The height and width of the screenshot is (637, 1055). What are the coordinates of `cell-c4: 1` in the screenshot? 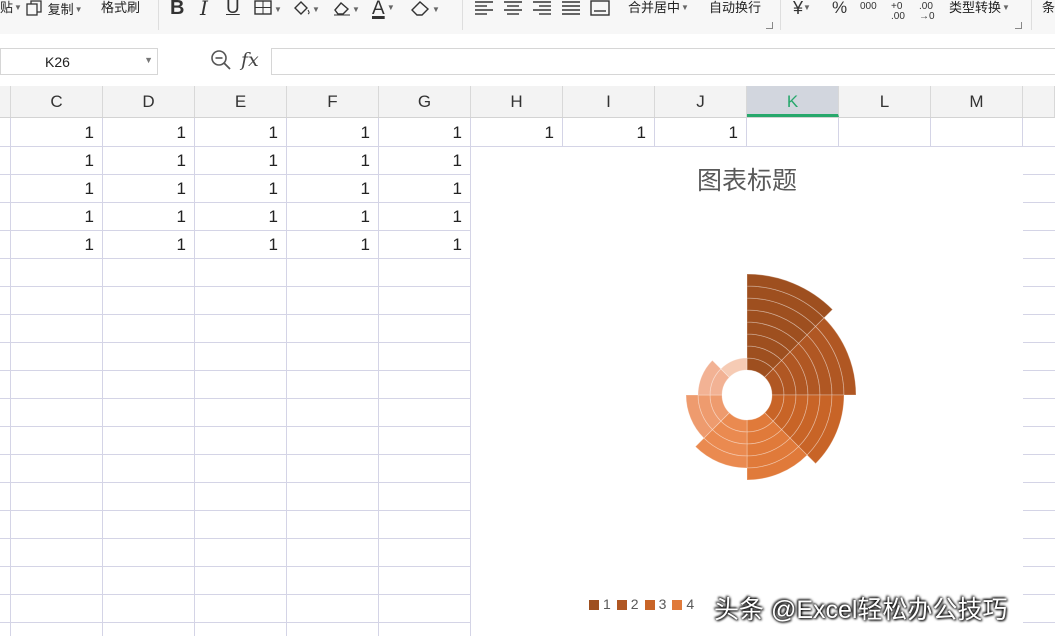 It's located at (56, 216).